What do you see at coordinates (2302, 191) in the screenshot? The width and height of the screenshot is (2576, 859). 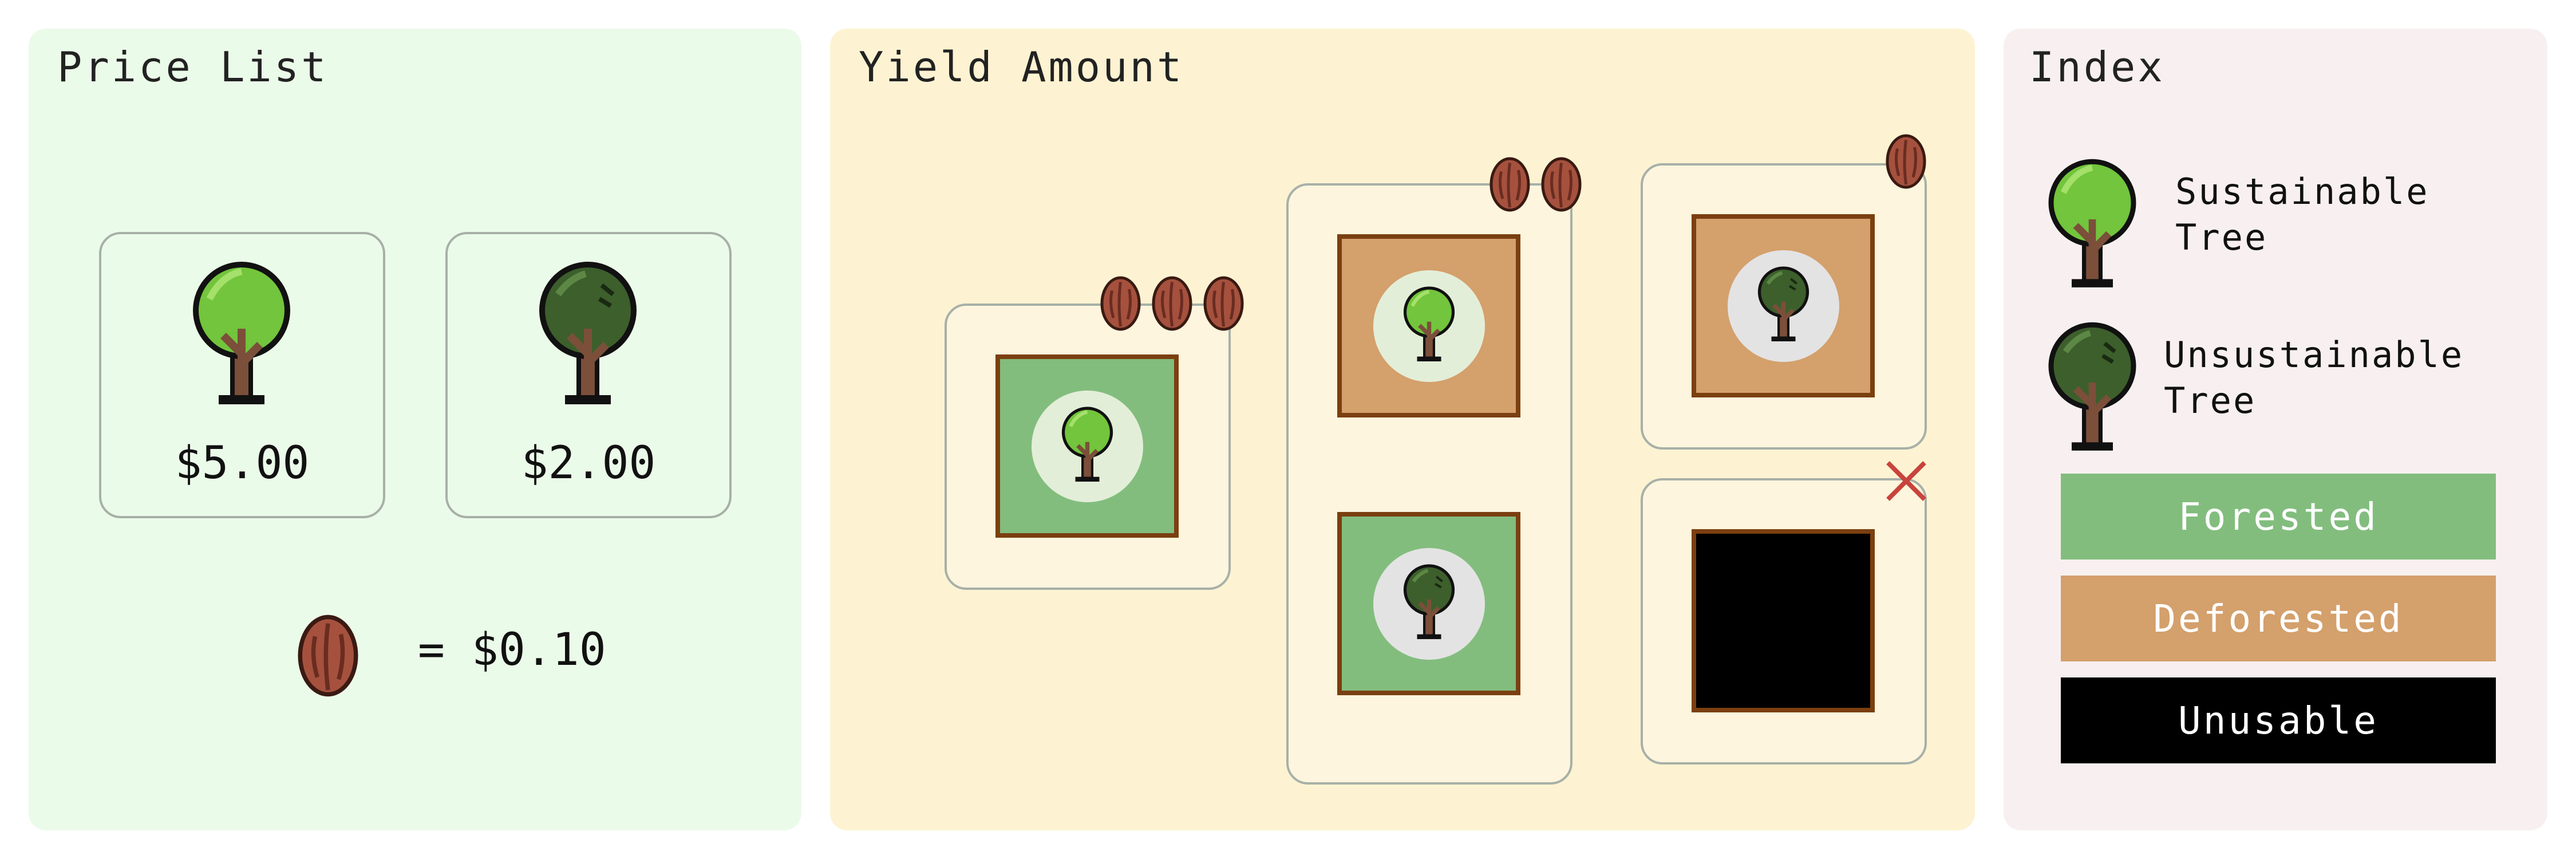 I see `sustainable-label-line1: Sustainable` at bounding box center [2302, 191].